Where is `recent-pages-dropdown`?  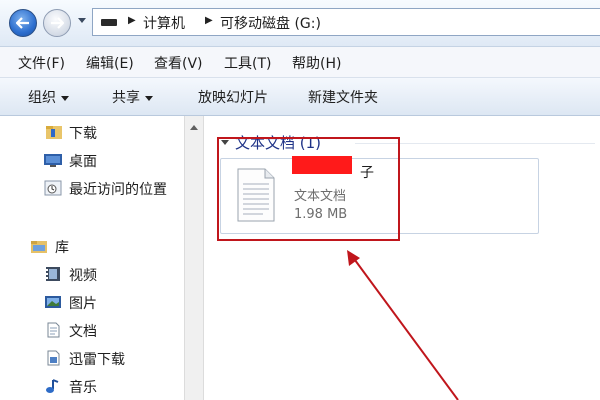 recent-pages-dropdown is located at coordinates (82, 20).